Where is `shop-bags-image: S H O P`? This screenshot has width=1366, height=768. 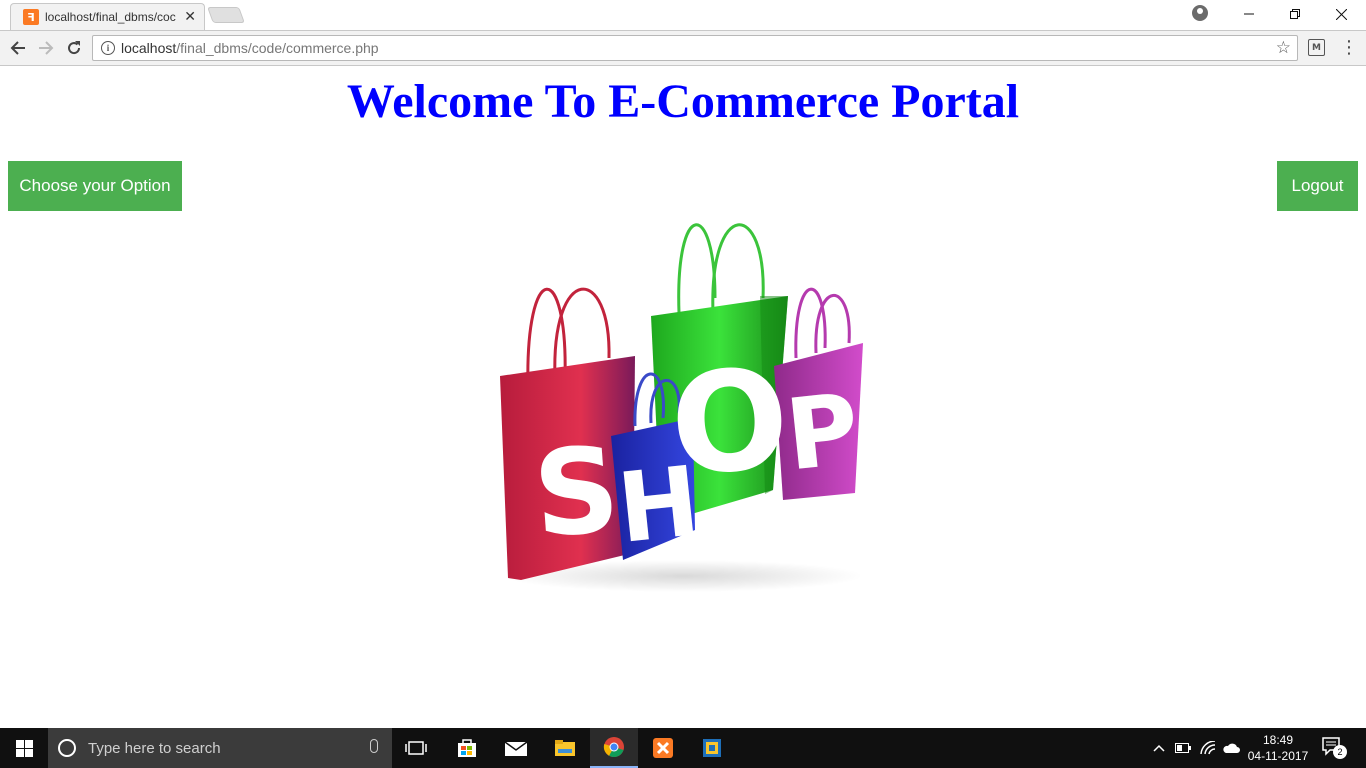 shop-bags-image: S H O P is located at coordinates (682, 407).